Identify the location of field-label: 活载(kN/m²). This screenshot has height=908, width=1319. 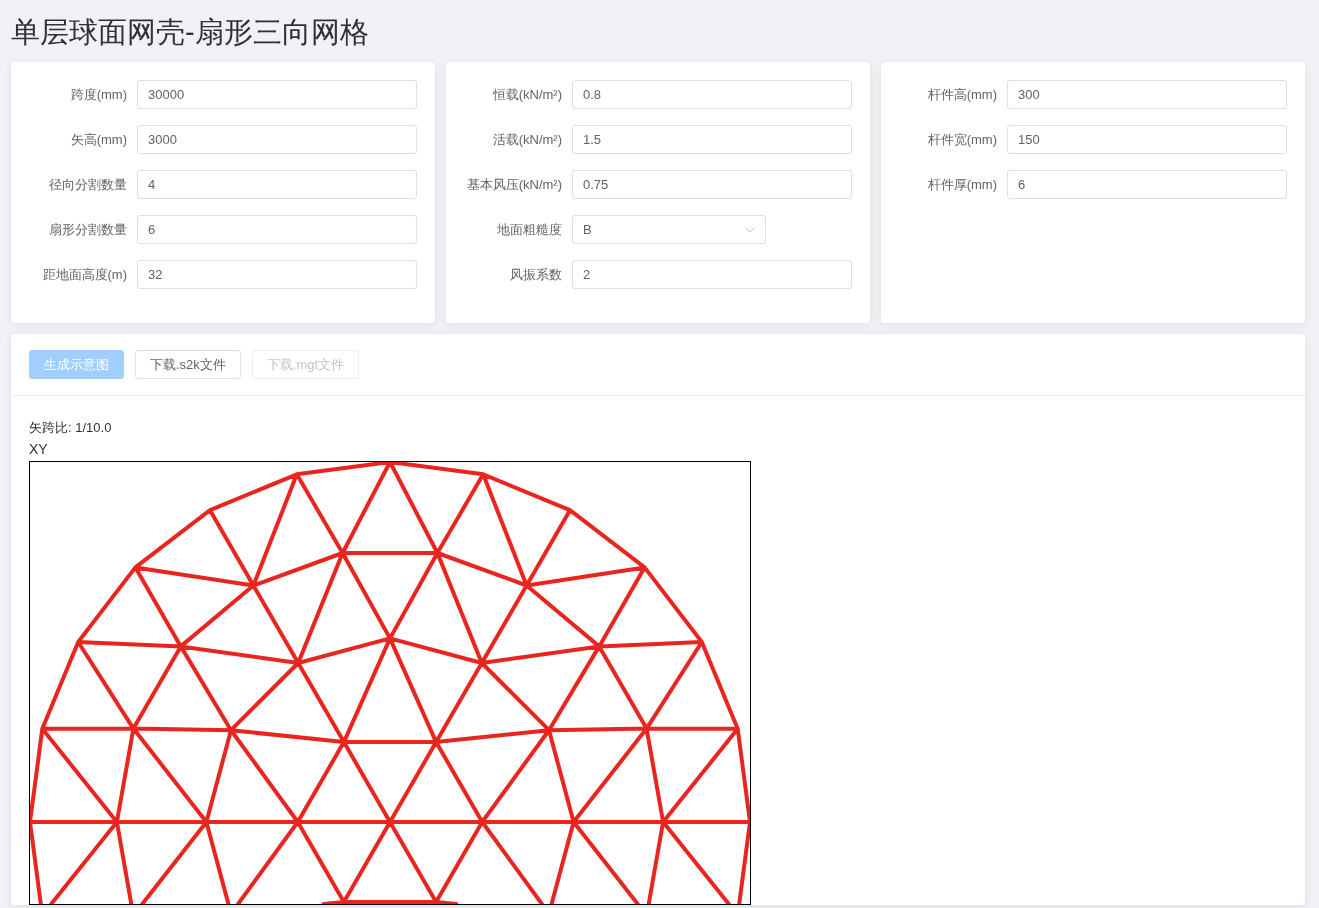
(527, 139).